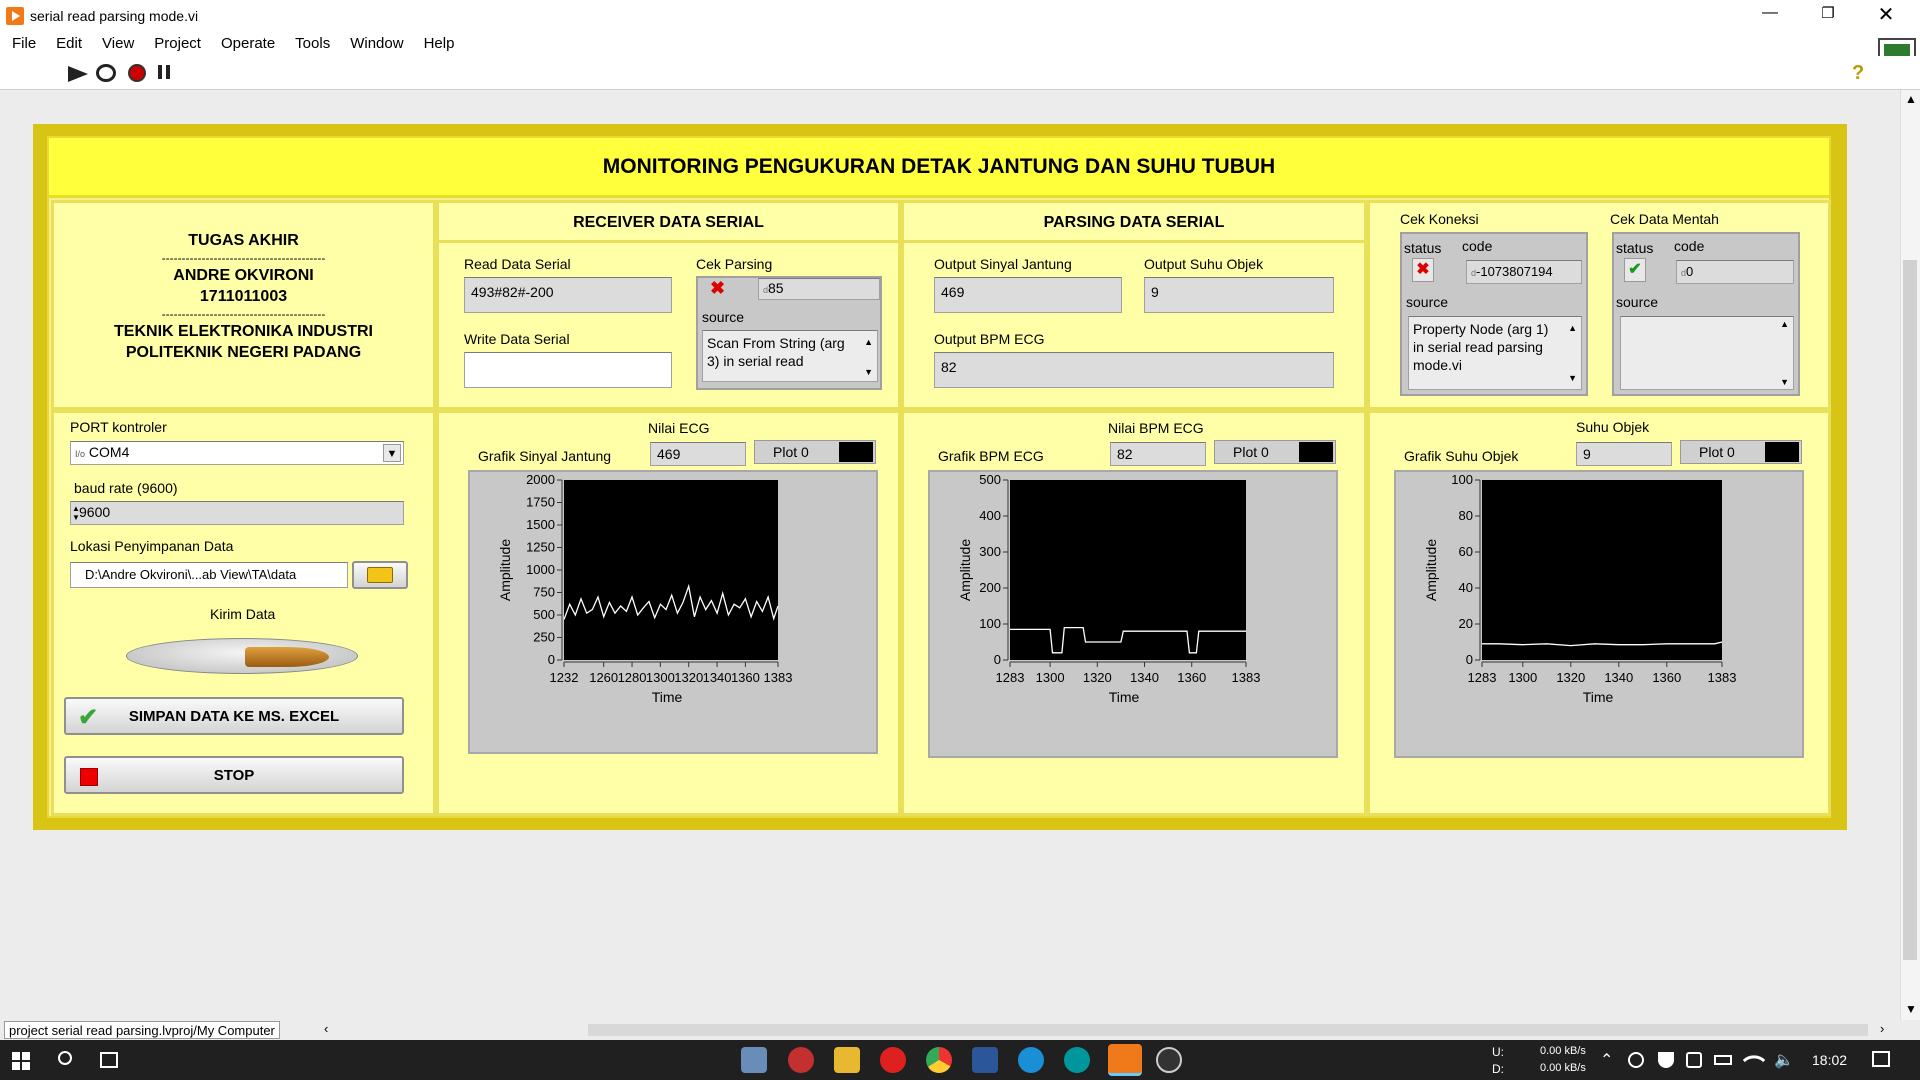 This screenshot has width=1920, height=1080. What do you see at coordinates (791, 452) in the screenshot?
I see `ecg-legend-label: Plot 0` at bounding box center [791, 452].